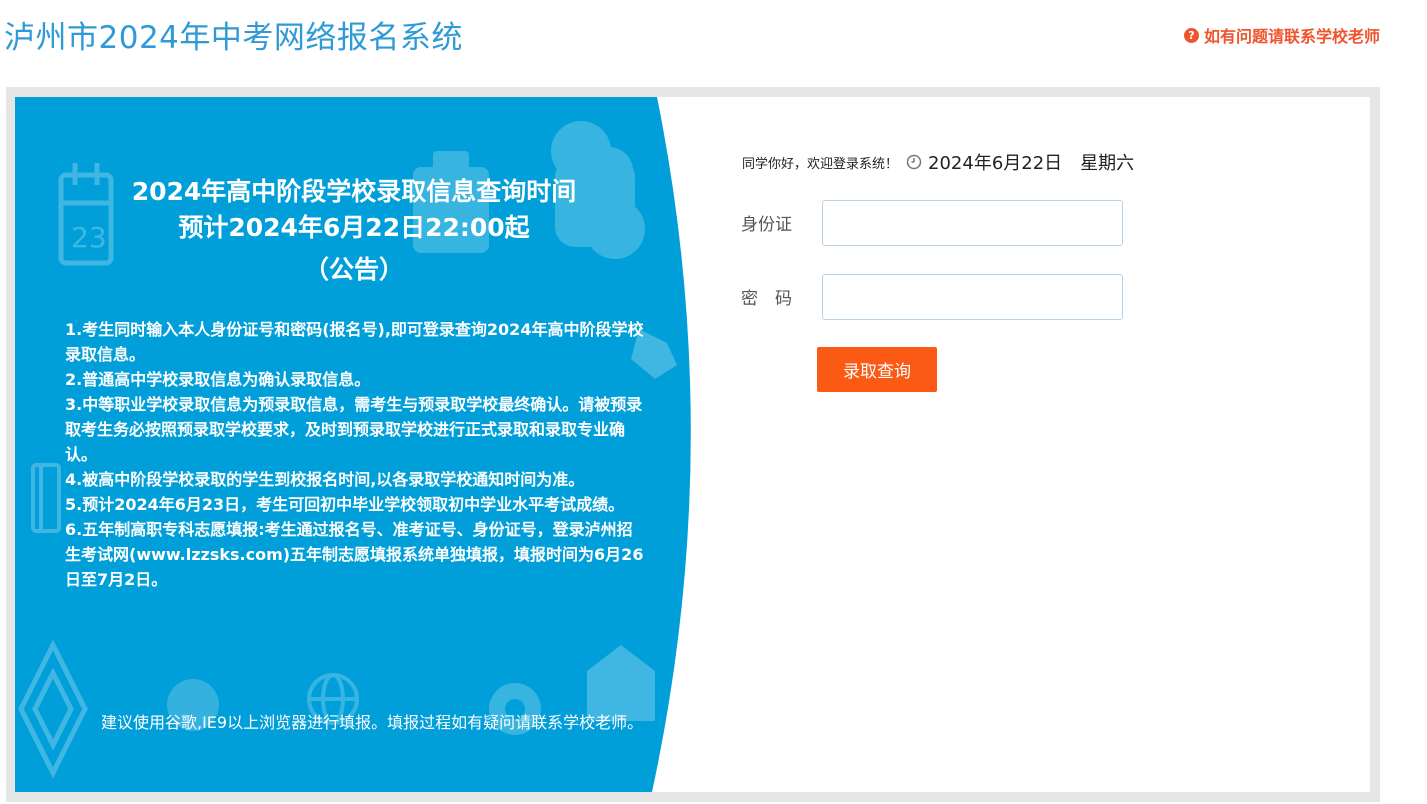 Image resolution: width=1427 pixels, height=804 pixels. I want to click on clock-icon, so click(914, 162).